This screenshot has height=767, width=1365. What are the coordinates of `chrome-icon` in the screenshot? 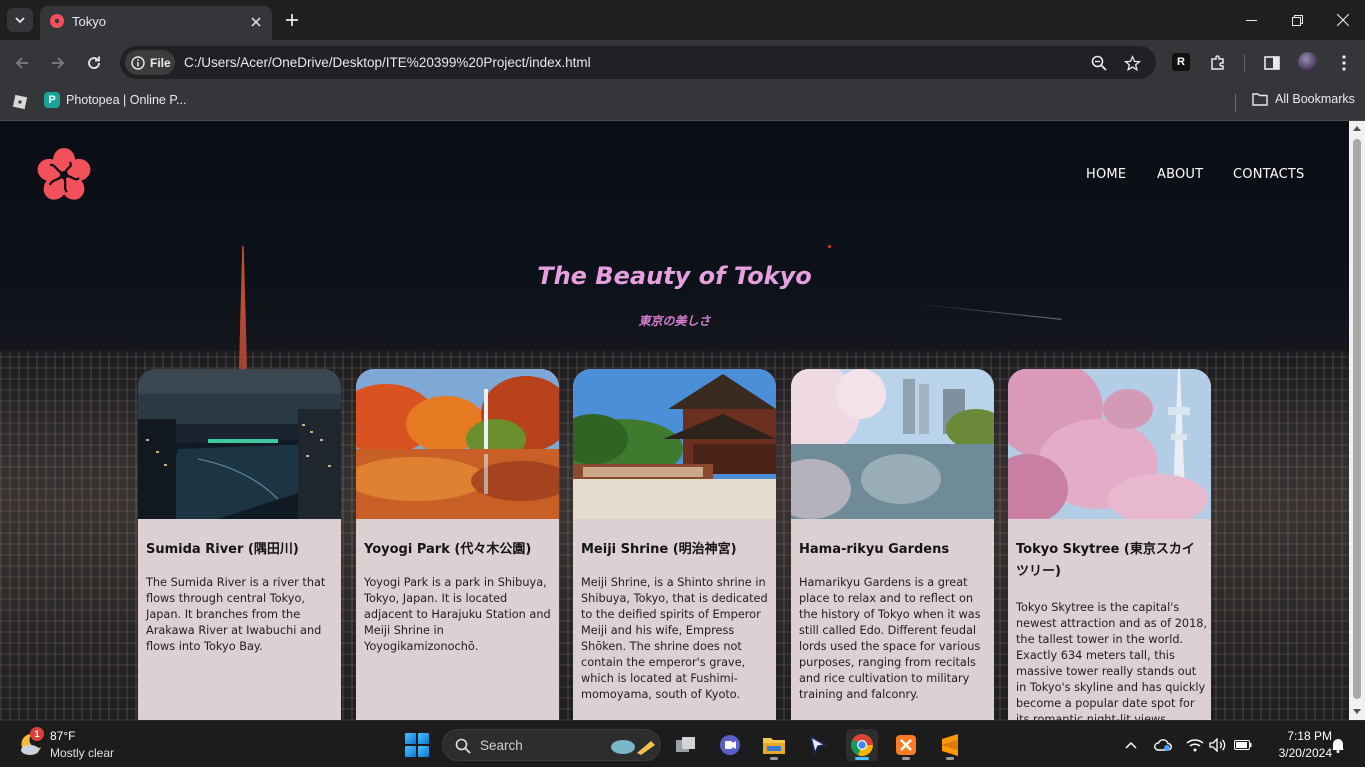 It's located at (862, 745).